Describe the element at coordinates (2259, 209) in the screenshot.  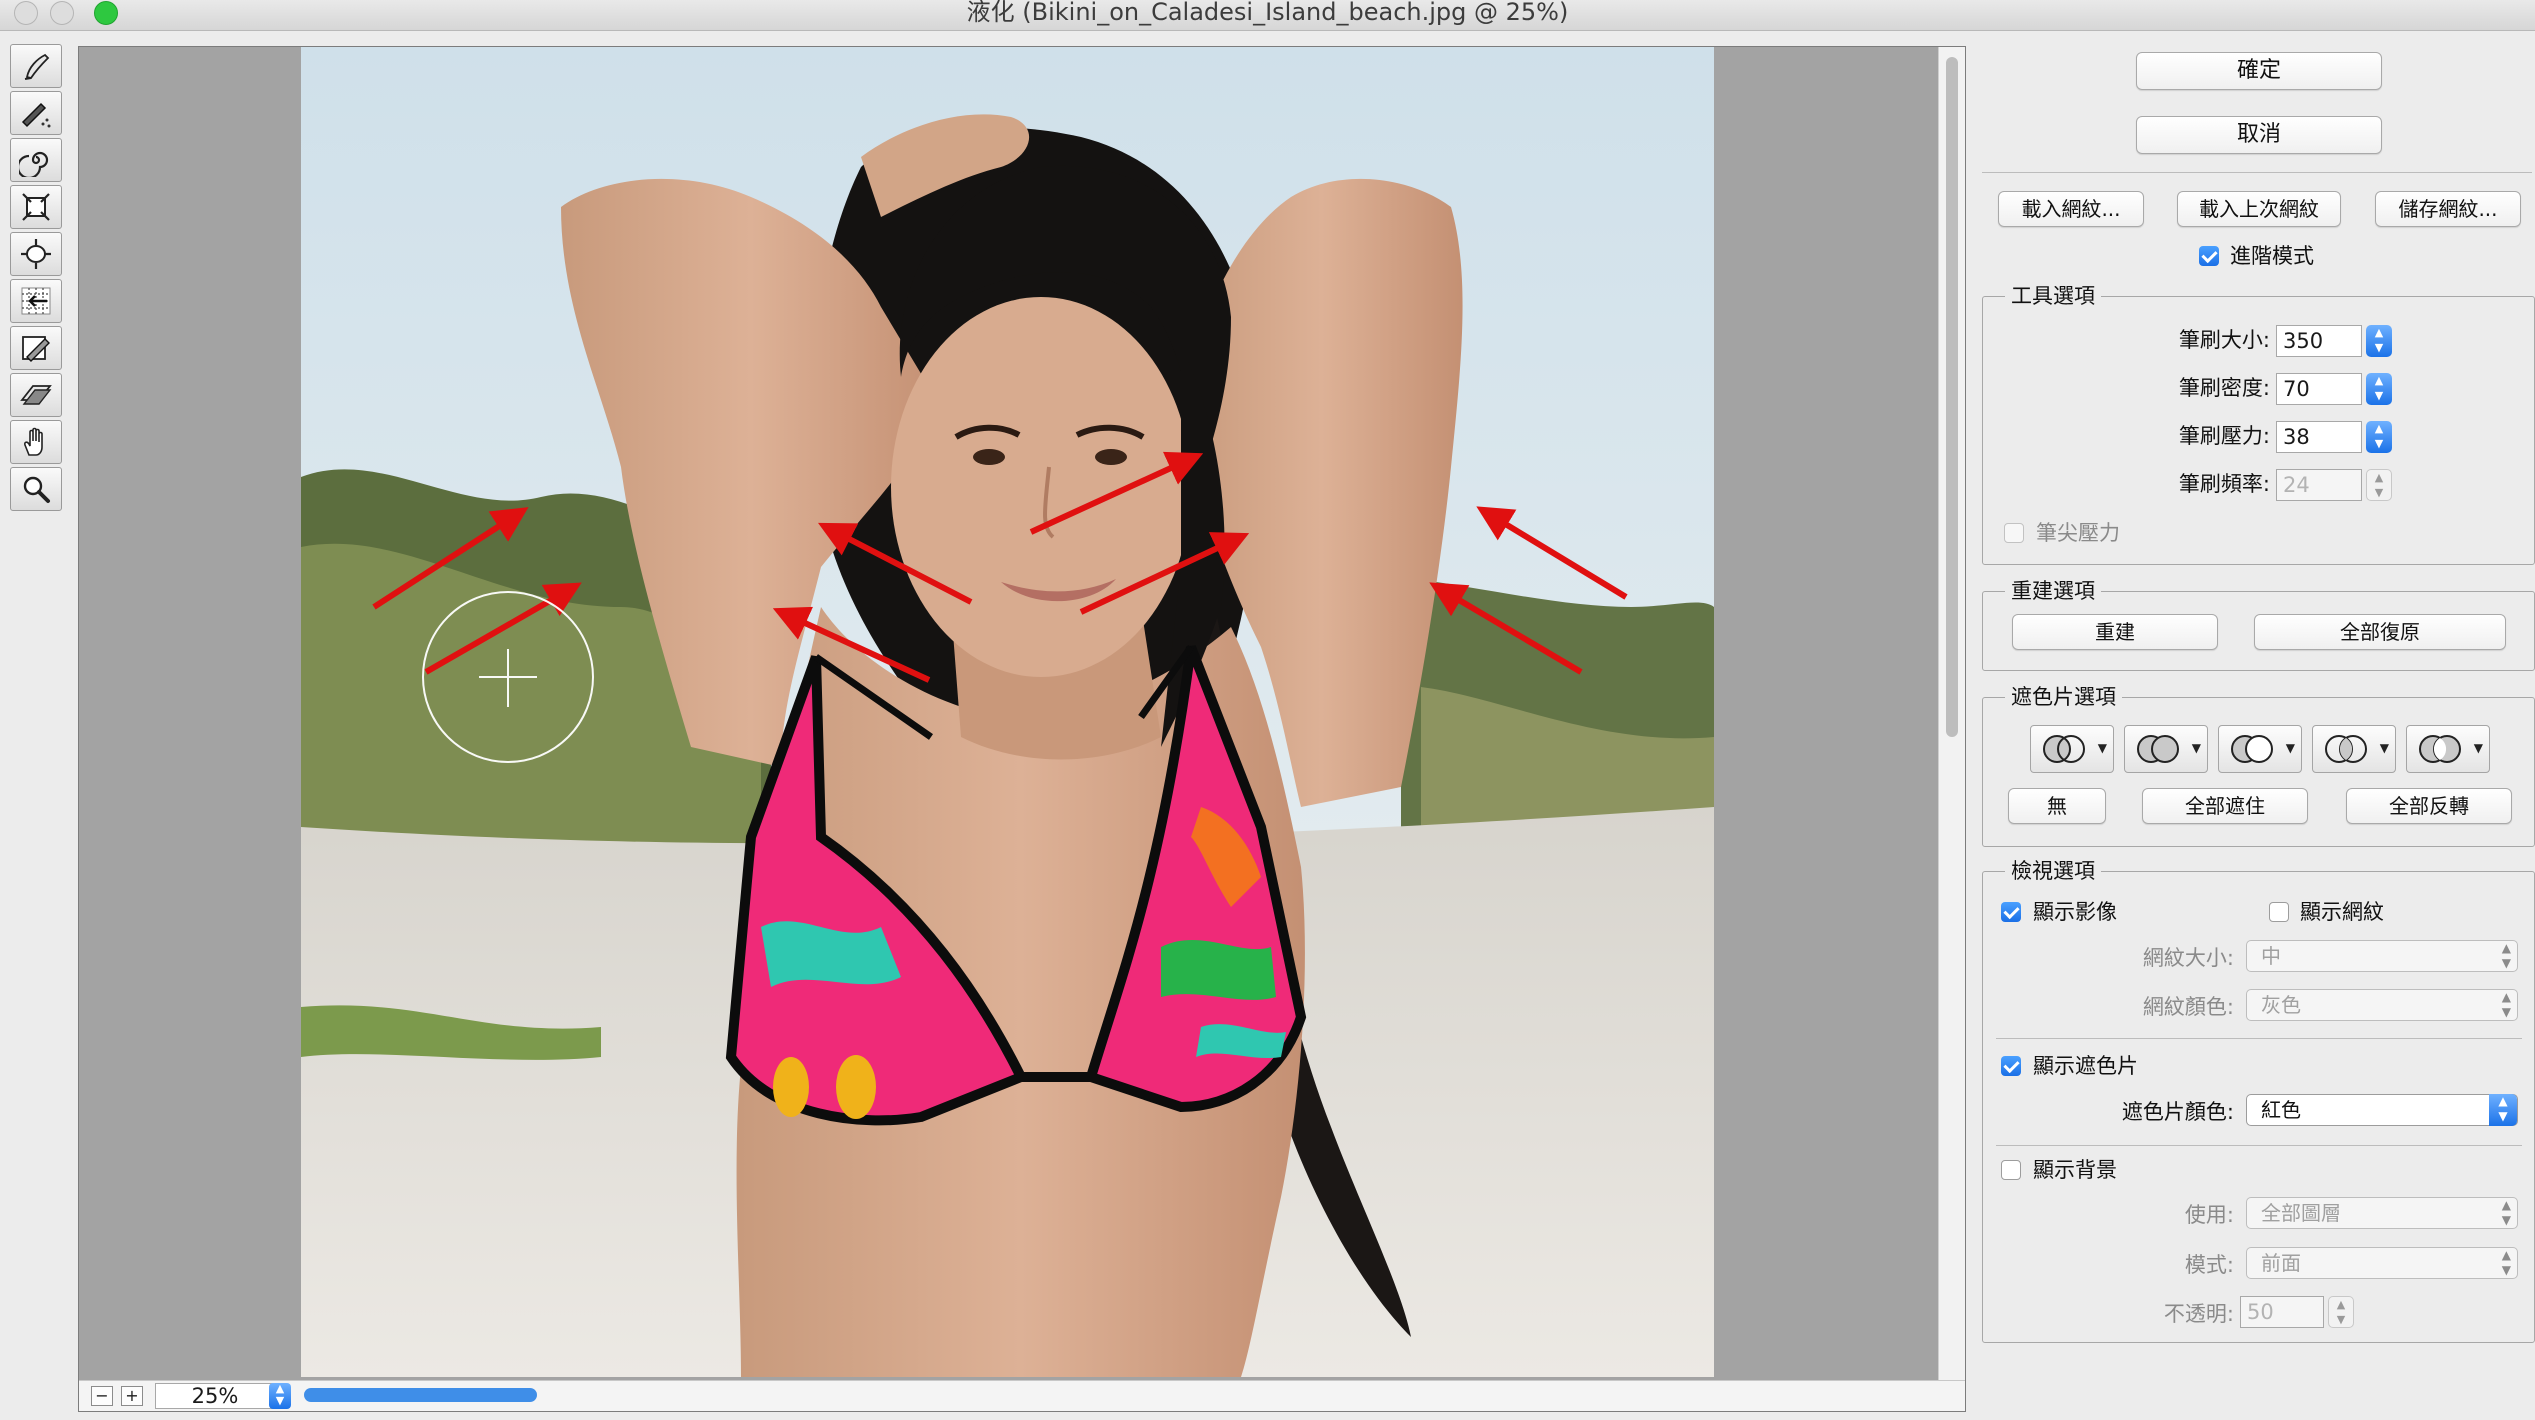
I see `load-last-mesh-button: 載入上次網紋` at that location.